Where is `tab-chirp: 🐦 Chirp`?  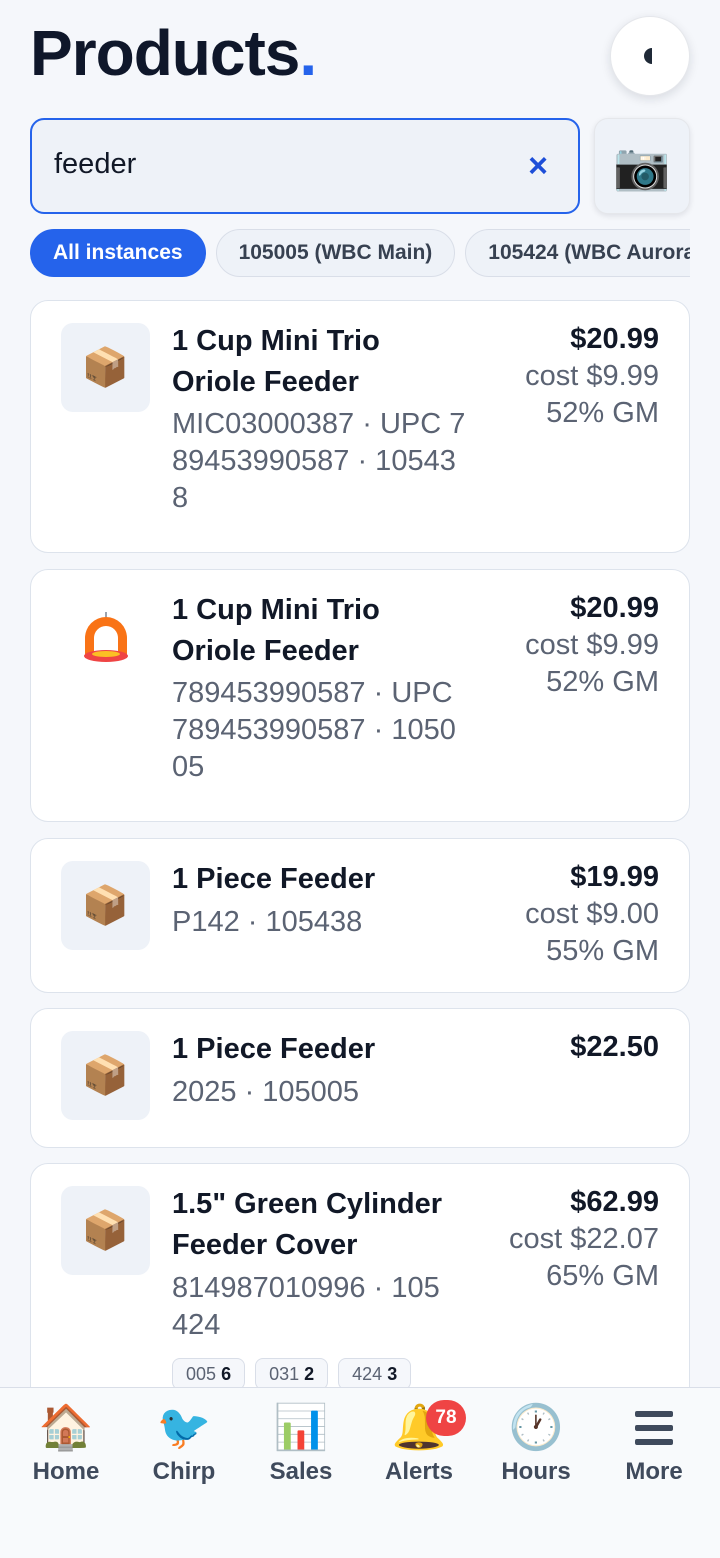
tab-chirp: 🐦 Chirp is located at coordinates (184, 1443).